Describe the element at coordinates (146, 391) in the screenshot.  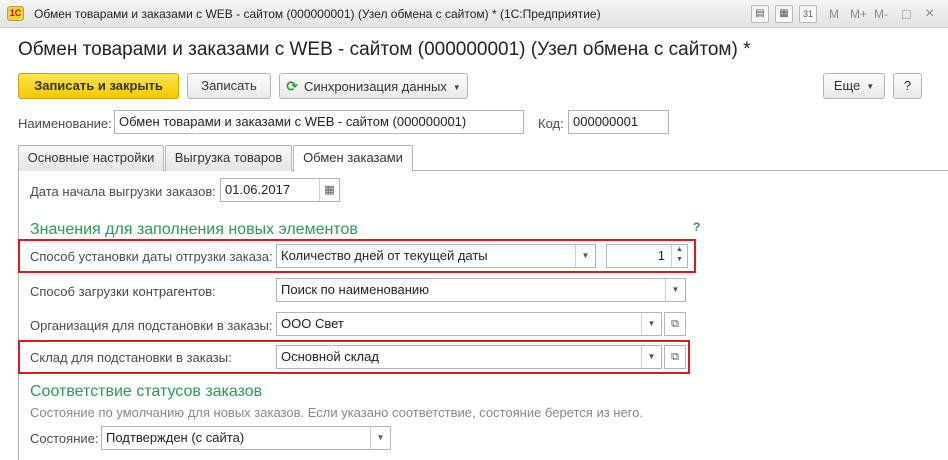
I see `order-statuses-section-title: Соответствие статусов заказов` at that location.